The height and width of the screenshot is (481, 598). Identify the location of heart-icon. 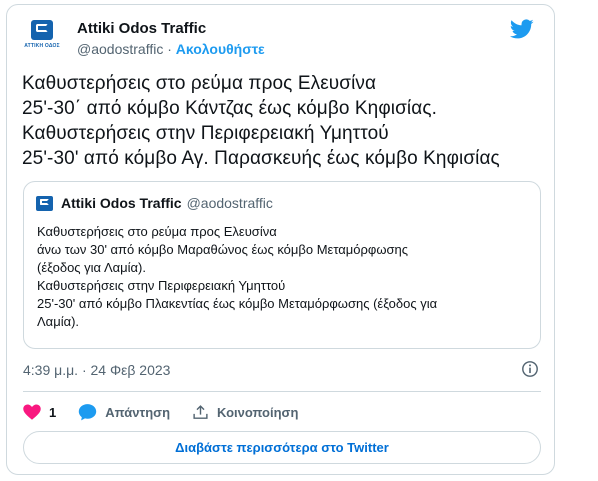
(32, 412).